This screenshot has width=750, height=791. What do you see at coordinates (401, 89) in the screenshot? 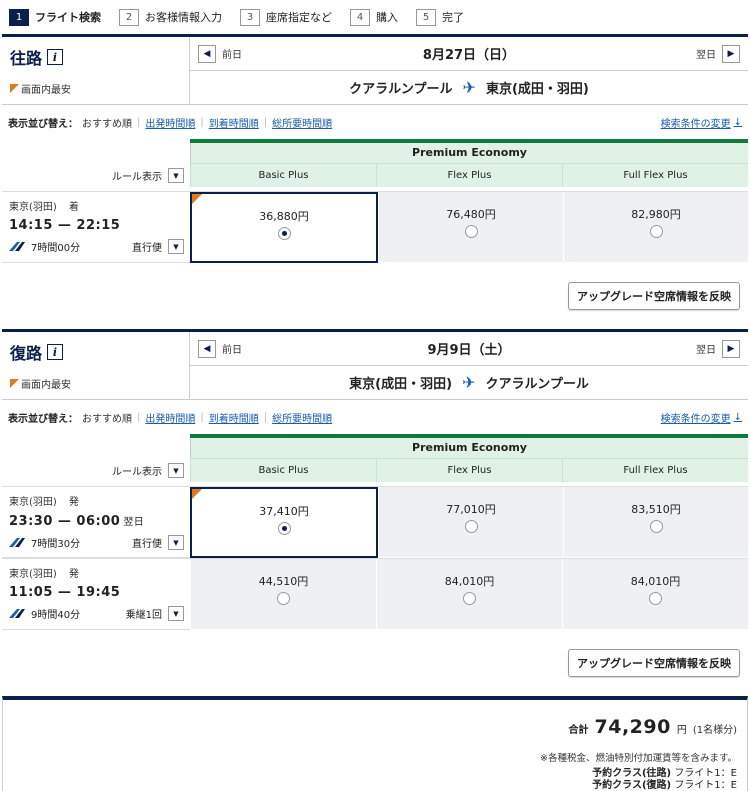
I see `route-origin: クアラルンプール` at bounding box center [401, 89].